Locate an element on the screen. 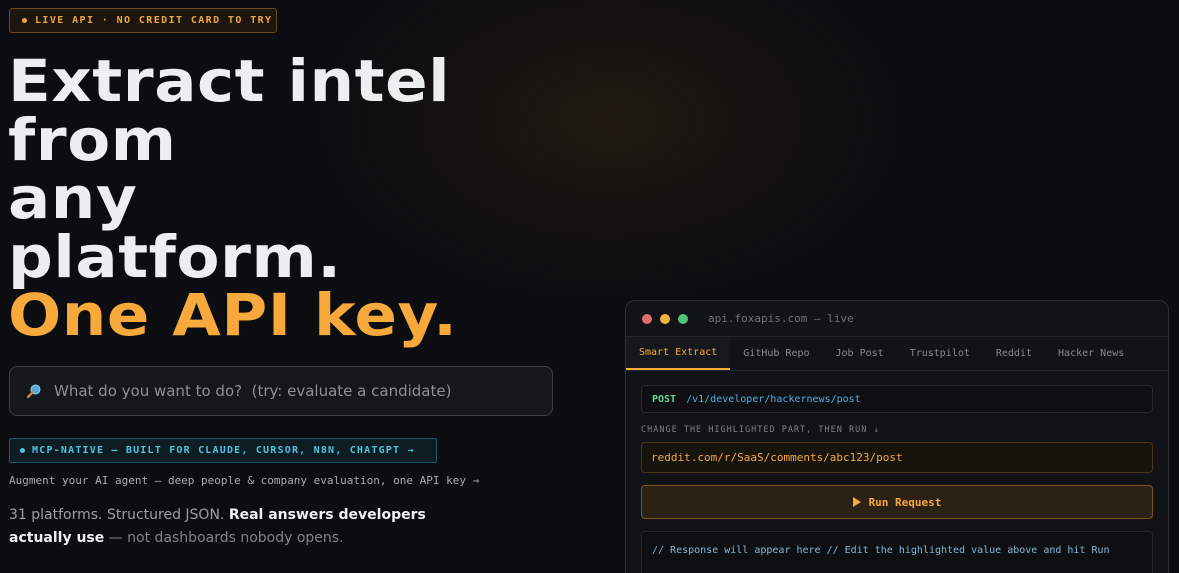  play-icon is located at coordinates (856, 502).